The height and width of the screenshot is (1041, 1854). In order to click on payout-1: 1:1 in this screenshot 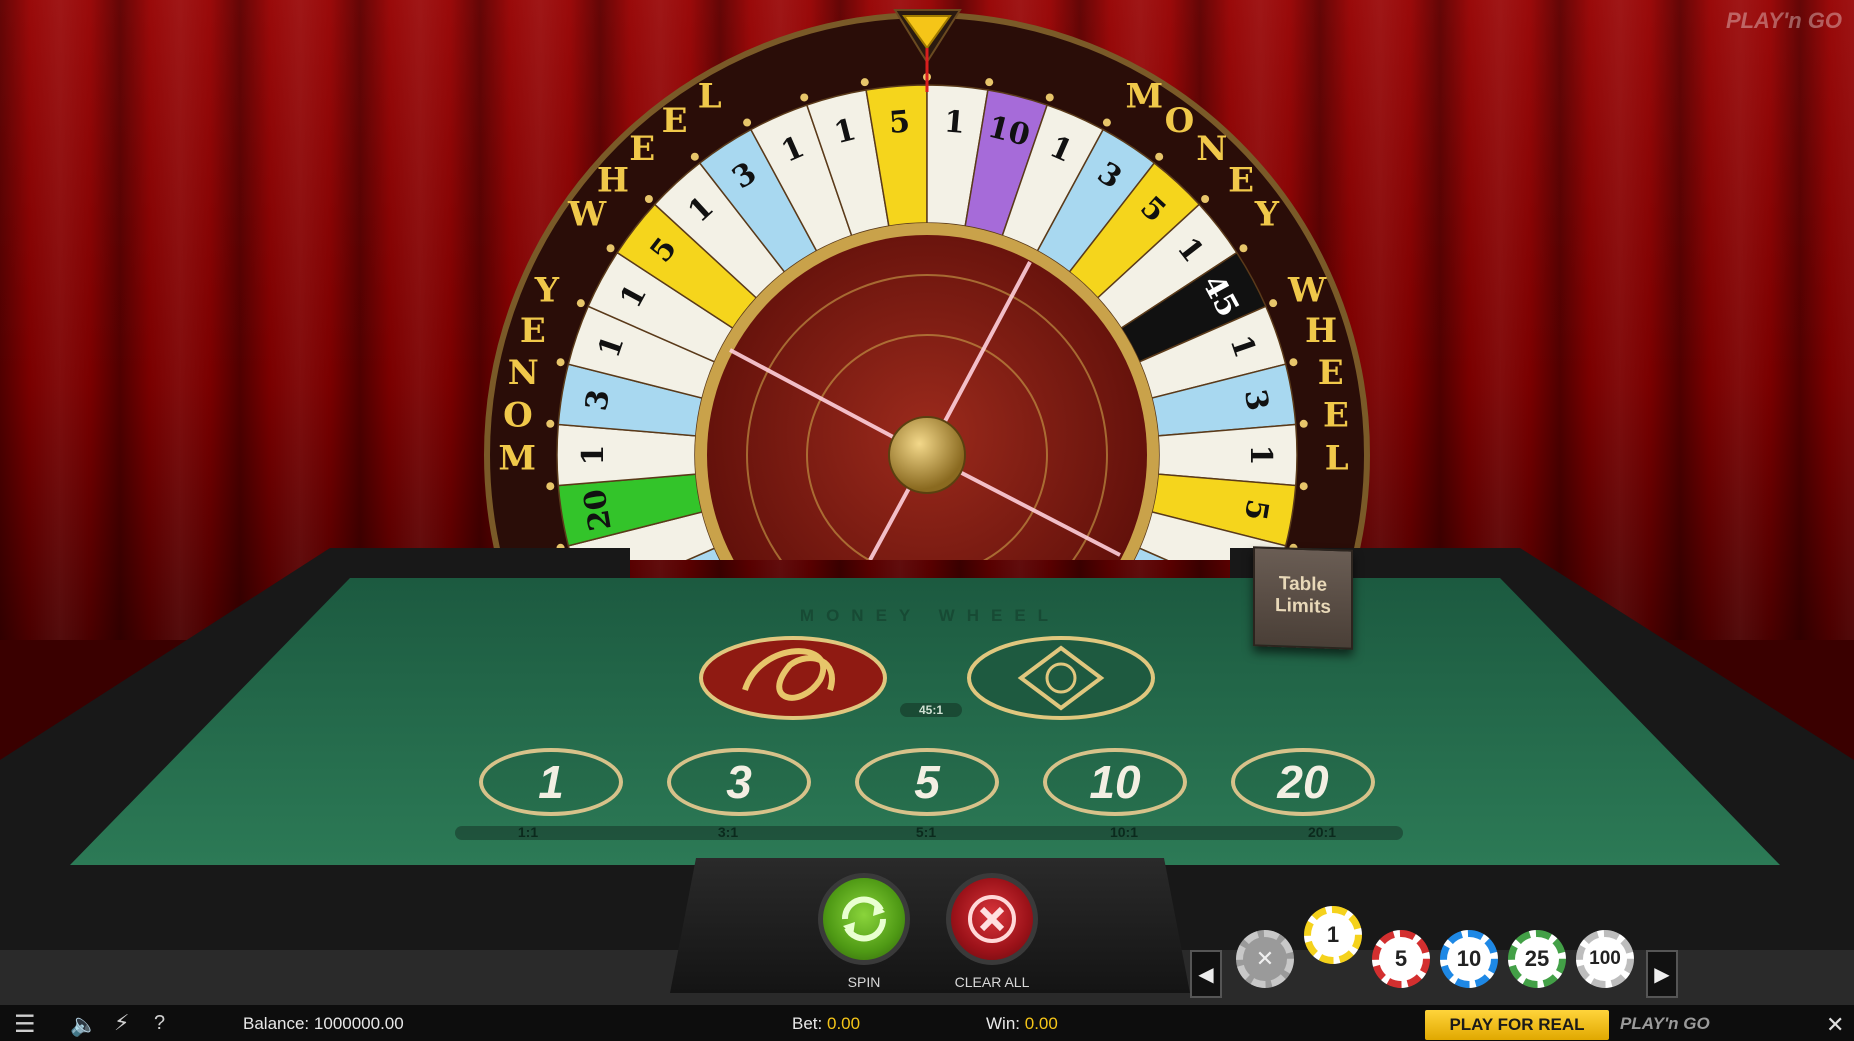, I will do `click(528, 832)`.